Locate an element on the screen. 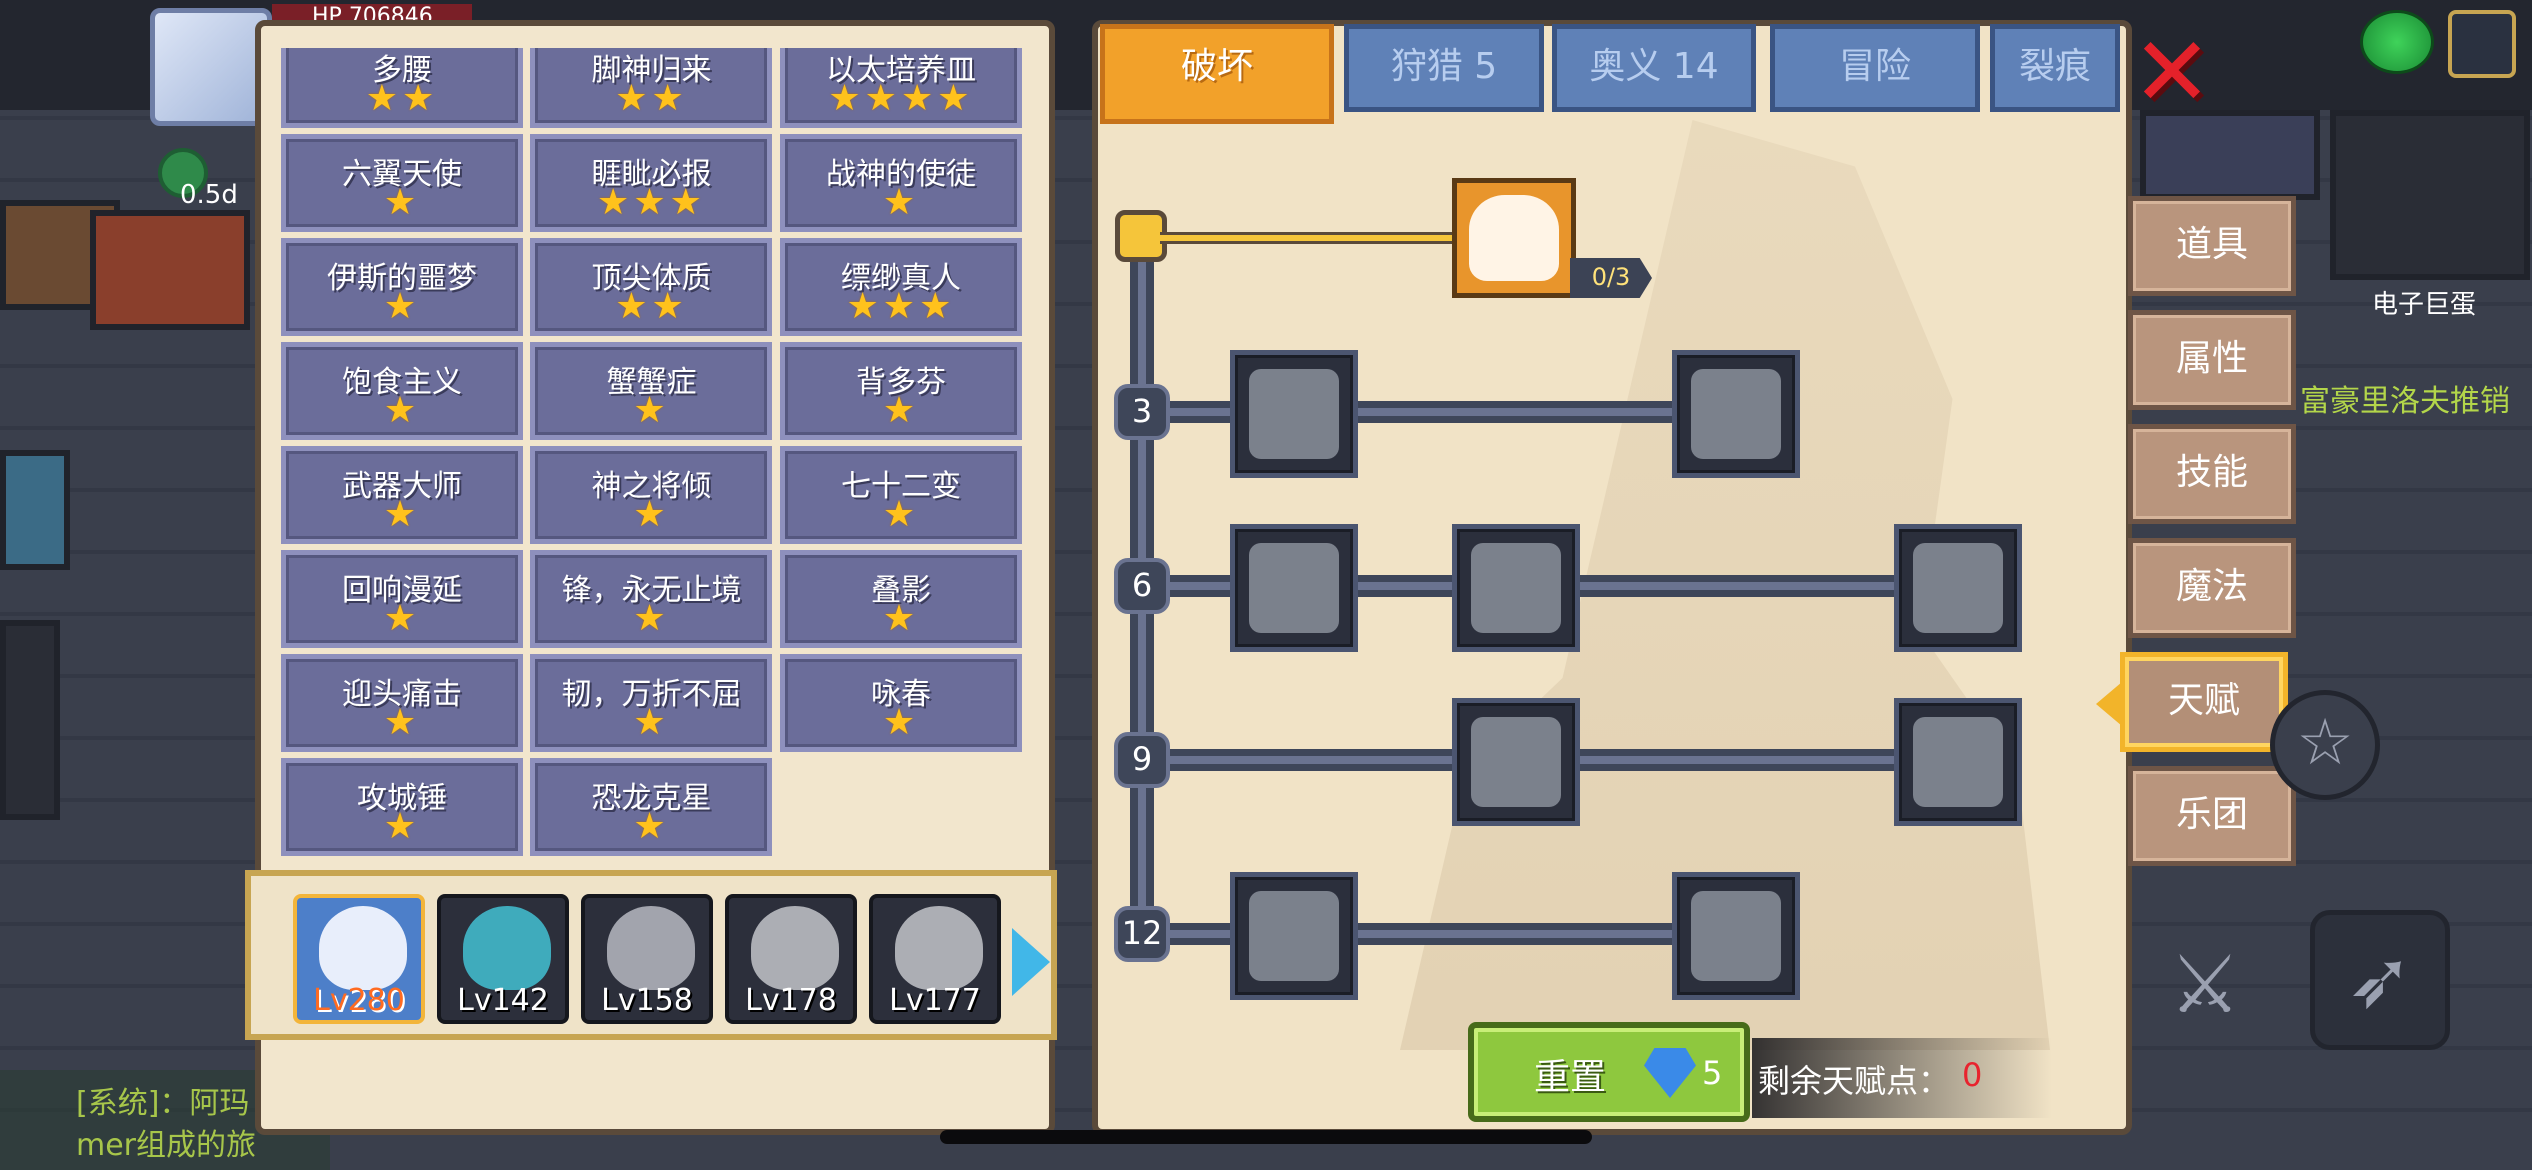 Image resolution: width=2532 pixels, height=1170 pixels. character-level: Lv177 is located at coordinates (935, 1000).